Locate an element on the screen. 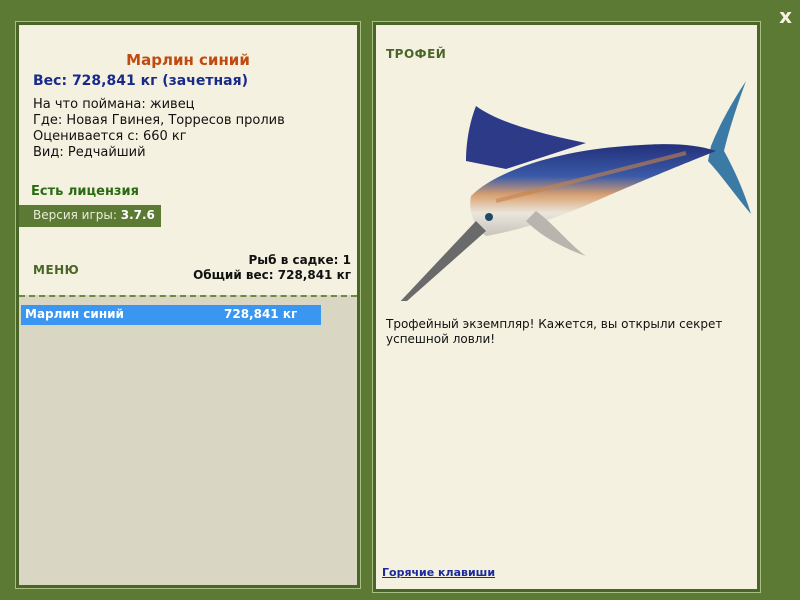 The image size is (800, 600). keepnet-stats: Рыб в садке: 1 Общий вес: 728,841 кг is located at coordinates (272, 268).